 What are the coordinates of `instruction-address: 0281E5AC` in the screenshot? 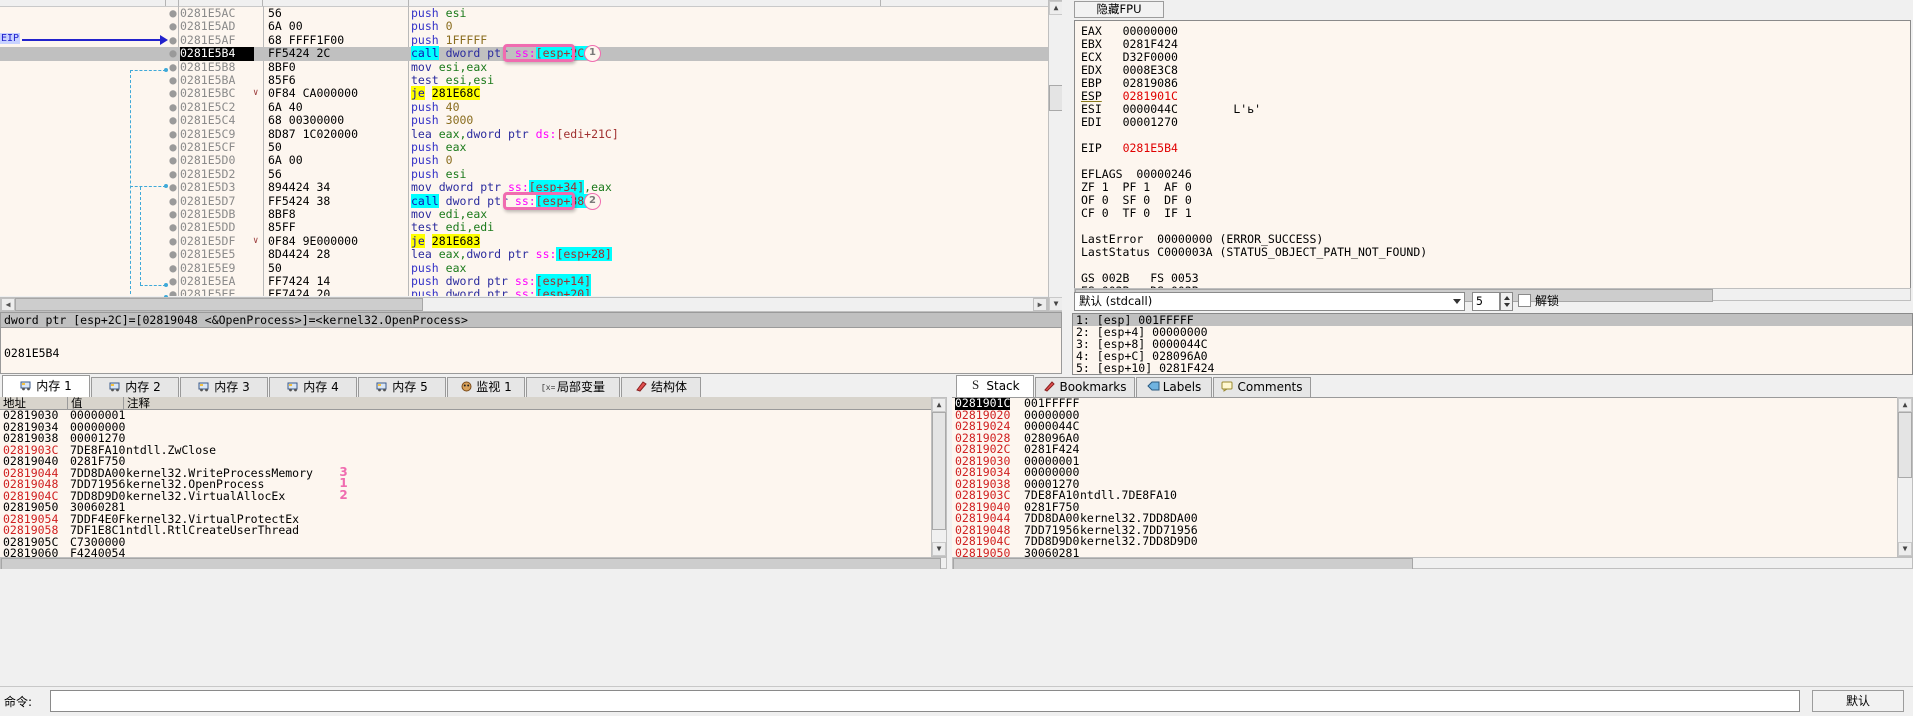 It's located at (217, 13).